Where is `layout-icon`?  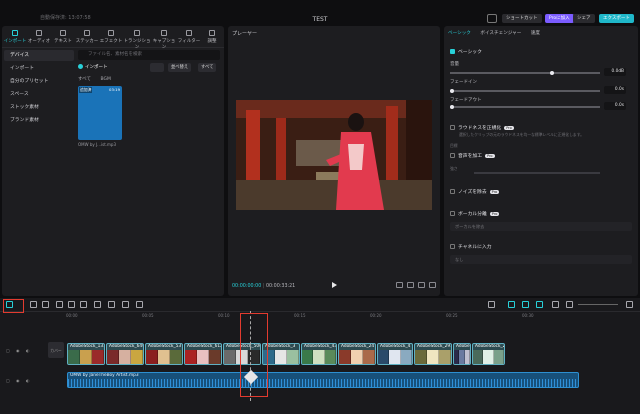 layout-icon is located at coordinates (492, 18).